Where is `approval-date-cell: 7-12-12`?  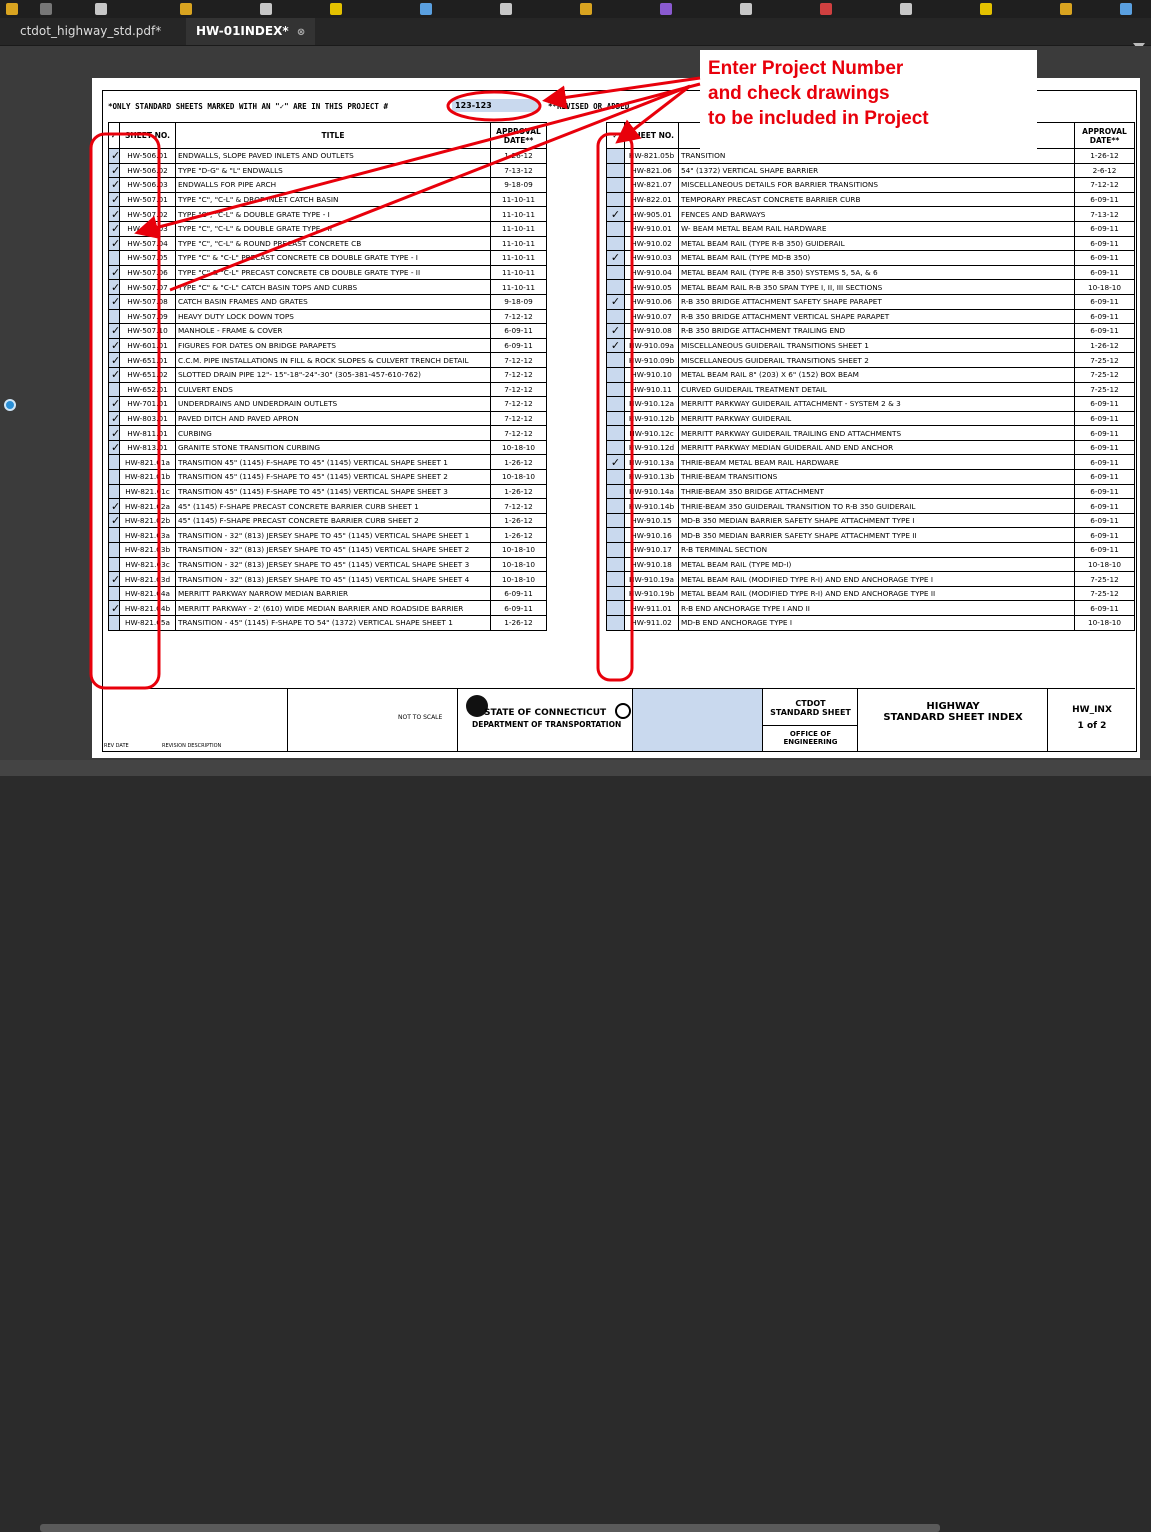 approval-date-cell: 7-12-12 is located at coordinates (1104, 185).